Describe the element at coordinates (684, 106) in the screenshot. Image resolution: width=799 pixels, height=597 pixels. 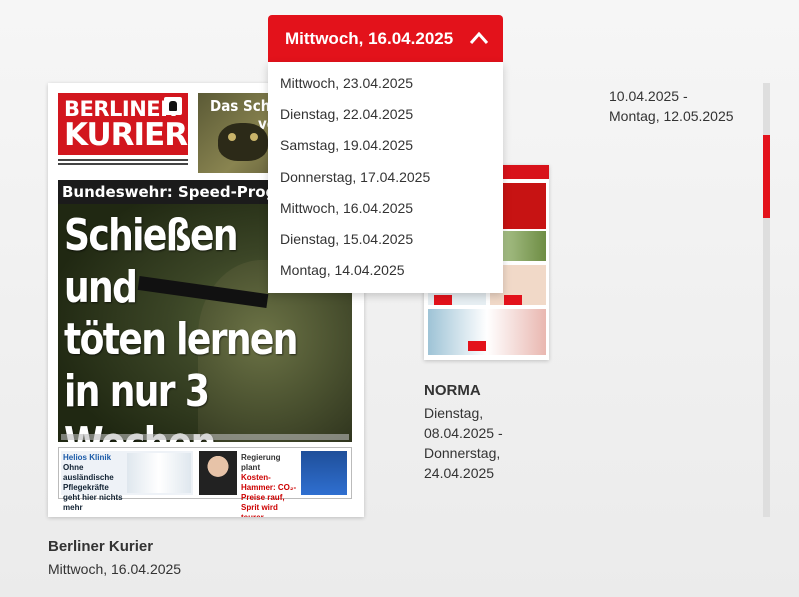
I see `publication-date: 10.04.2025 - Montag, 12.05.2025` at that location.